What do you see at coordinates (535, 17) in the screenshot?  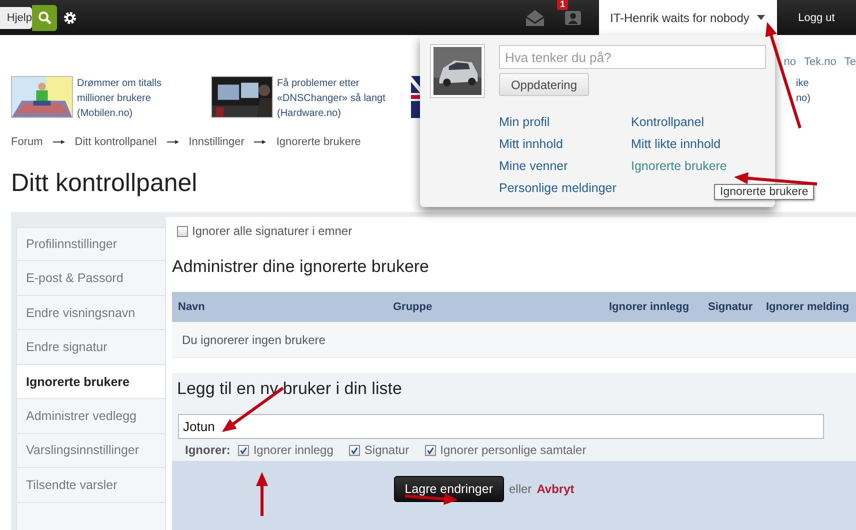 I see `mail-icon` at bounding box center [535, 17].